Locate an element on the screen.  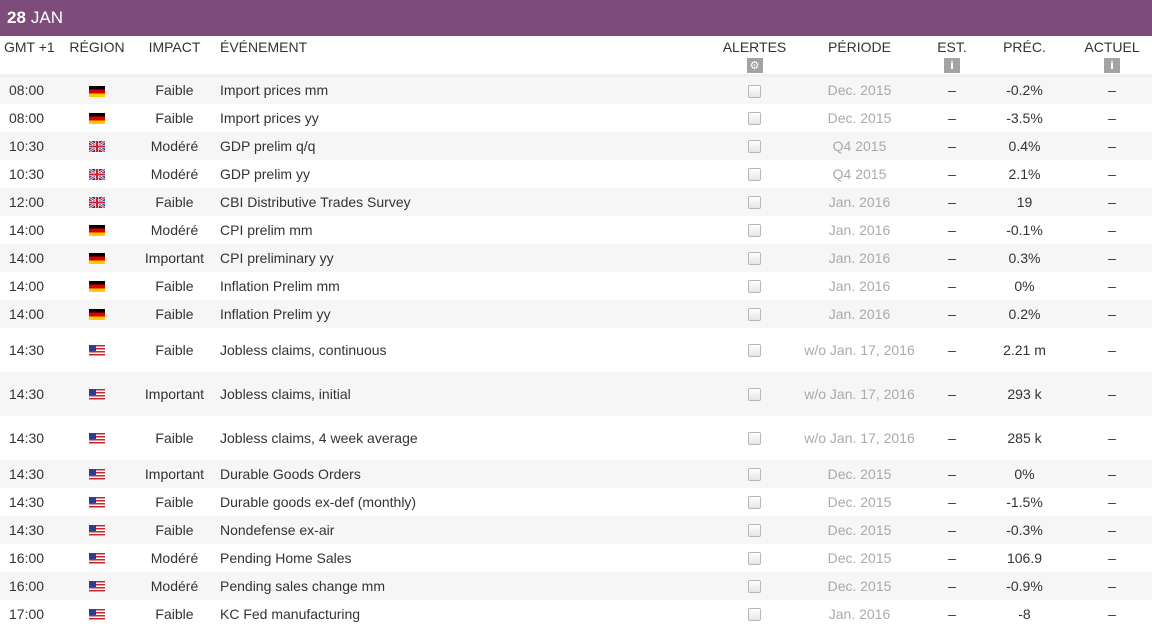
col-header-est-label: EST. is located at coordinates (952, 47).